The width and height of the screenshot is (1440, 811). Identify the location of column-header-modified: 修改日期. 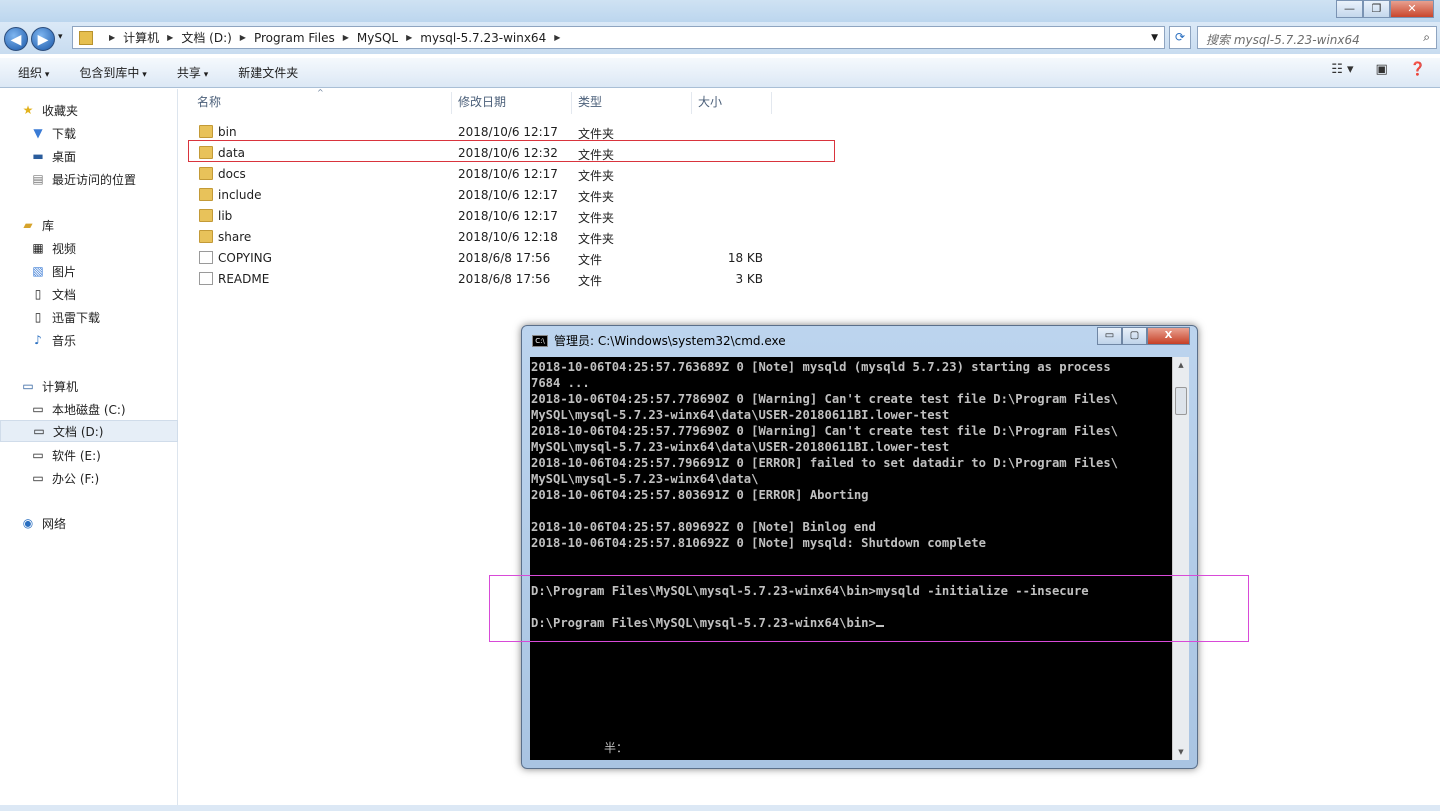
(512, 103).